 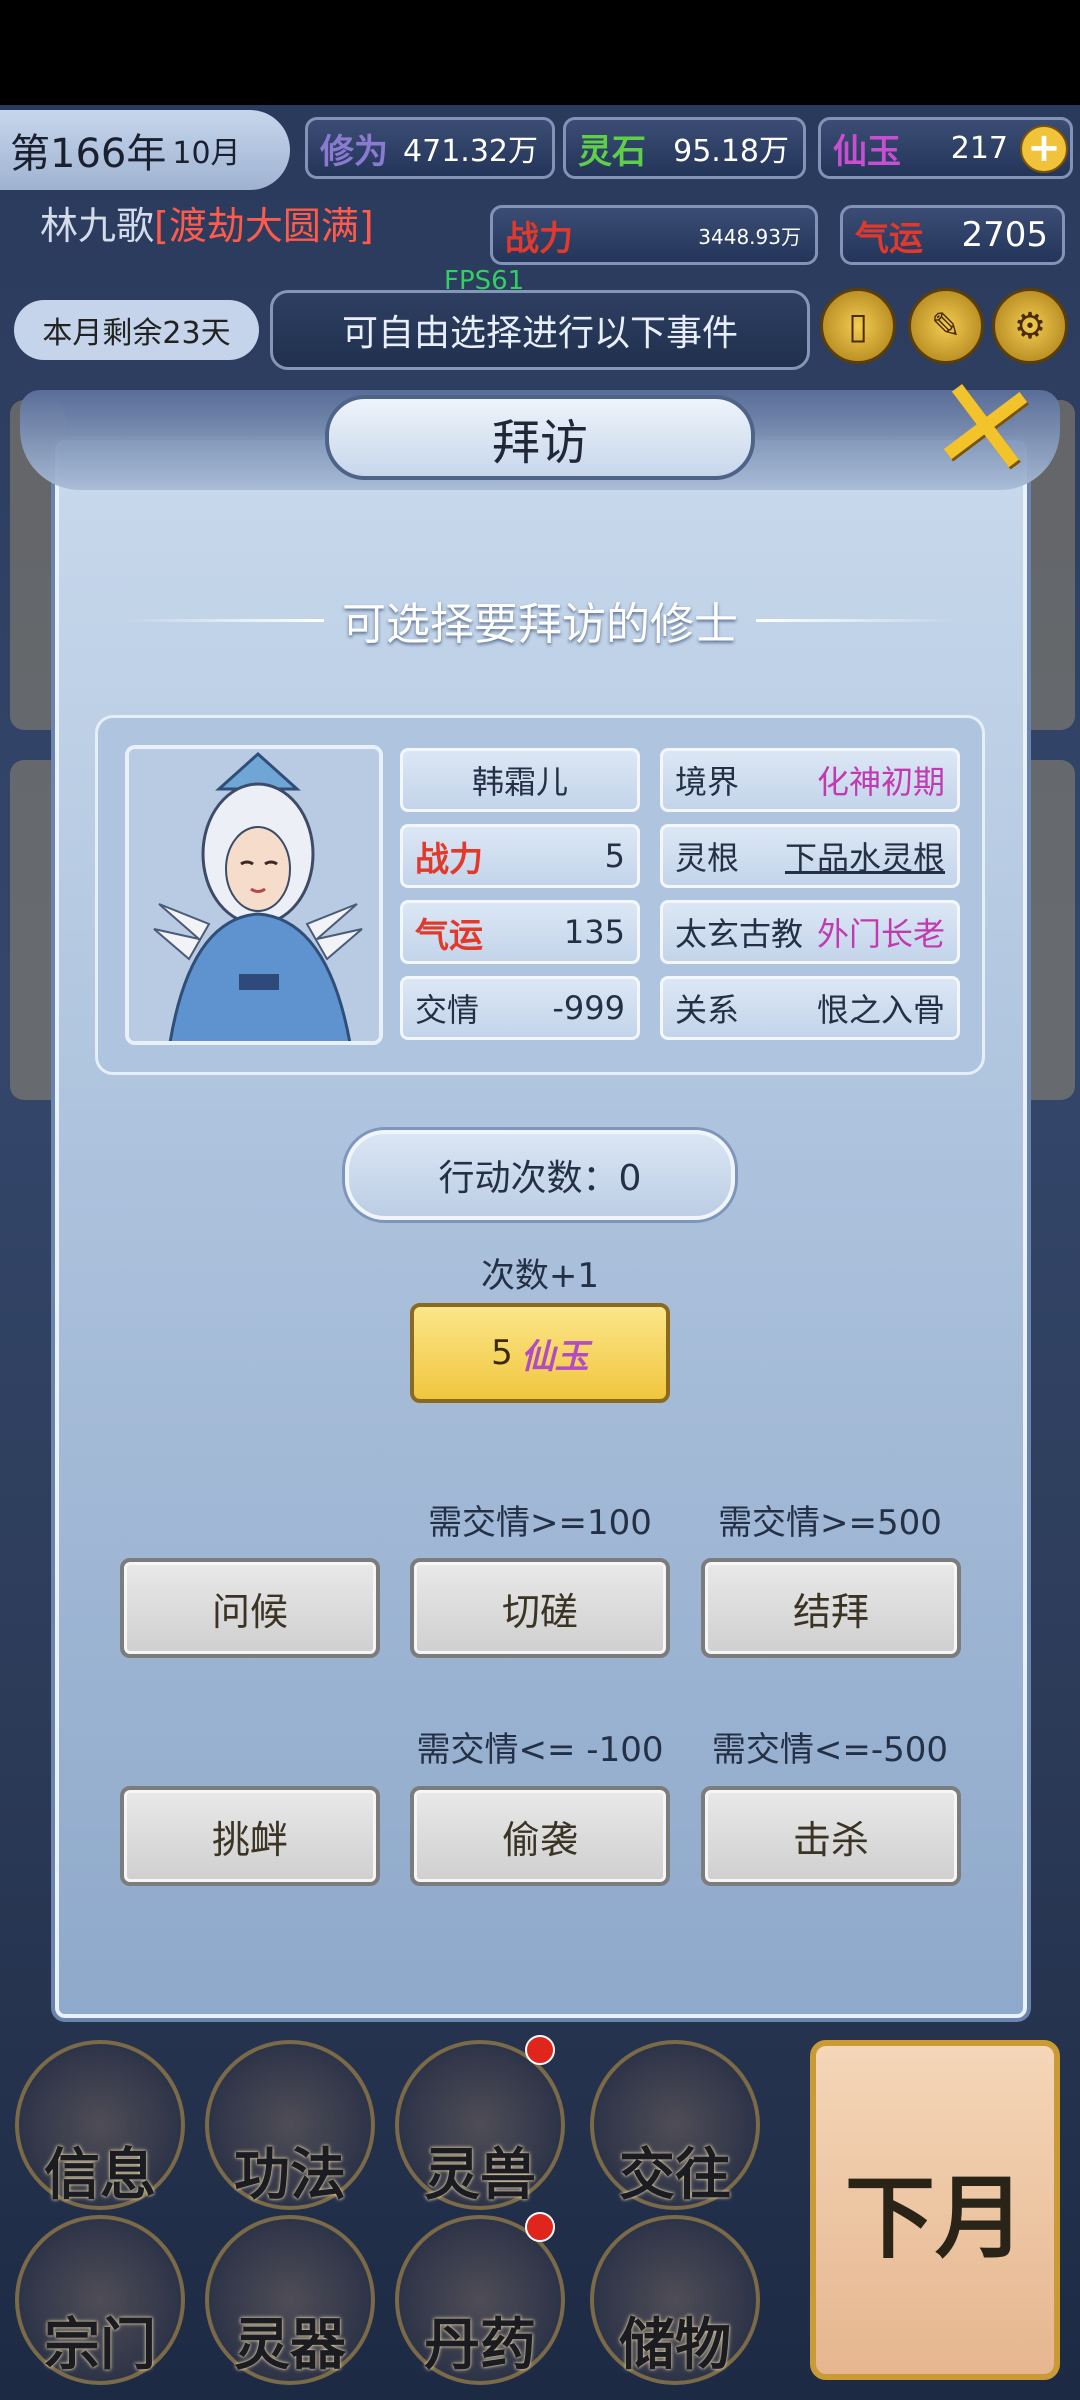 What do you see at coordinates (867, 151) in the screenshot?
I see `jade-label: 仙玉` at bounding box center [867, 151].